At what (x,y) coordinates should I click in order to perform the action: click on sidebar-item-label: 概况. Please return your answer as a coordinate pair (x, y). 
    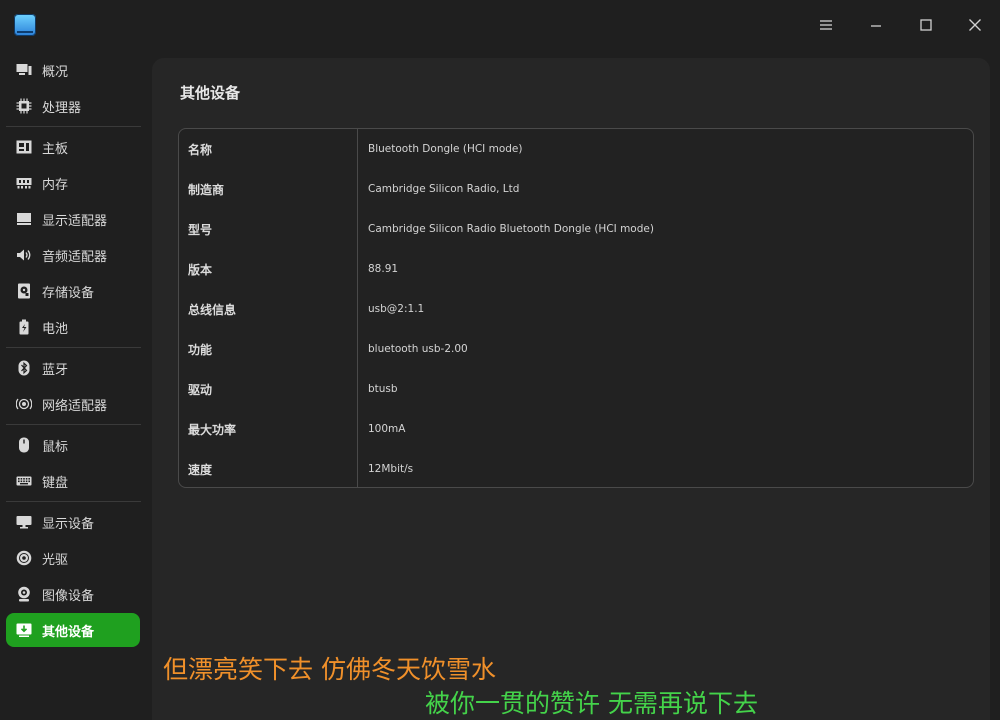
    Looking at the image, I should click on (55, 72).